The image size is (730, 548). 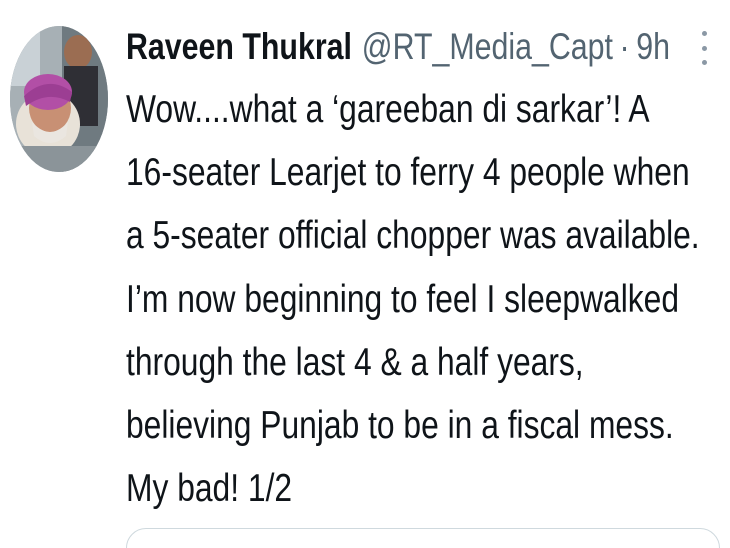 What do you see at coordinates (355, 362) in the screenshot?
I see `tweet-text-line: through the last 4 & a half years,` at bounding box center [355, 362].